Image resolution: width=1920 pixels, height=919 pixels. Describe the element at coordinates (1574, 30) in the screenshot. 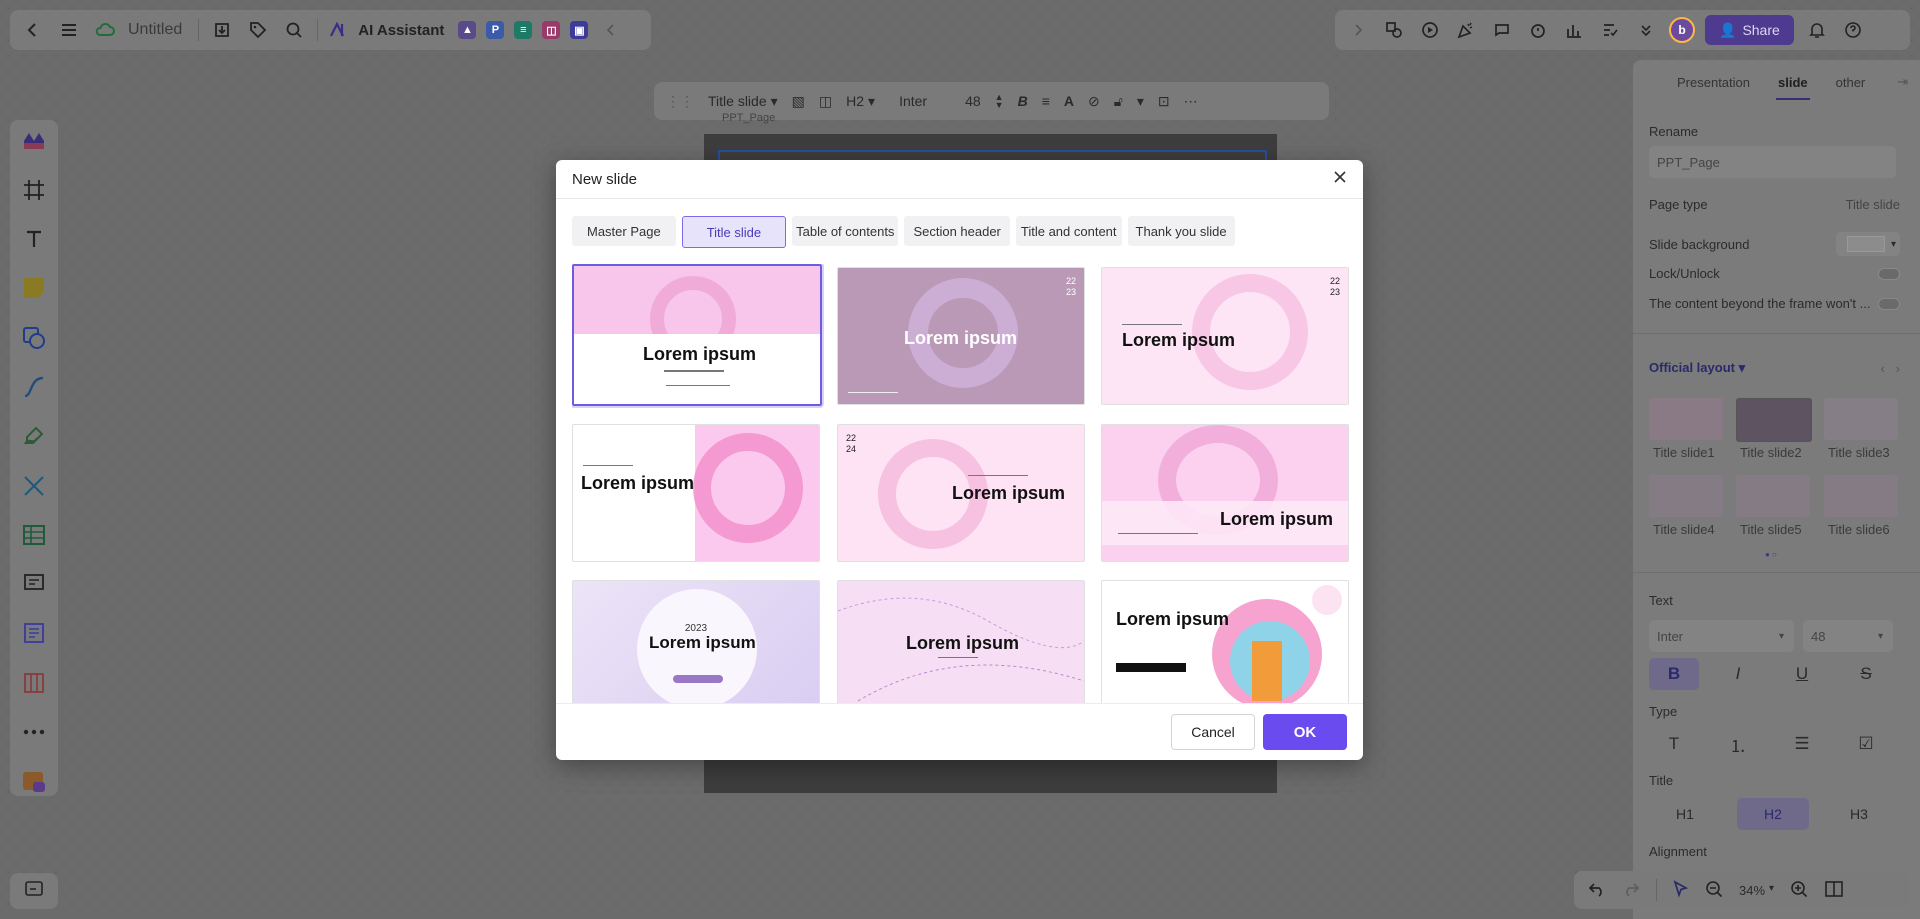

I see `chart-icon` at that location.